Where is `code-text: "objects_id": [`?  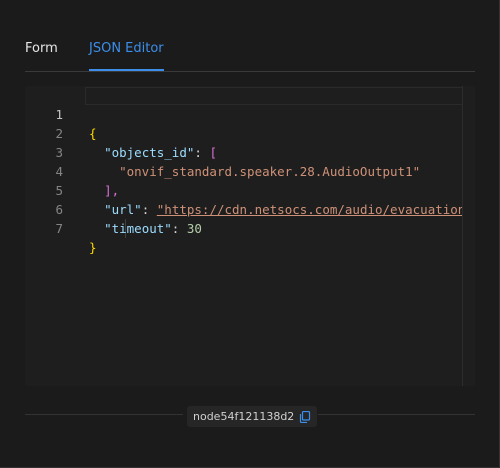 code-text: "objects_id": [ is located at coordinates (160, 152).